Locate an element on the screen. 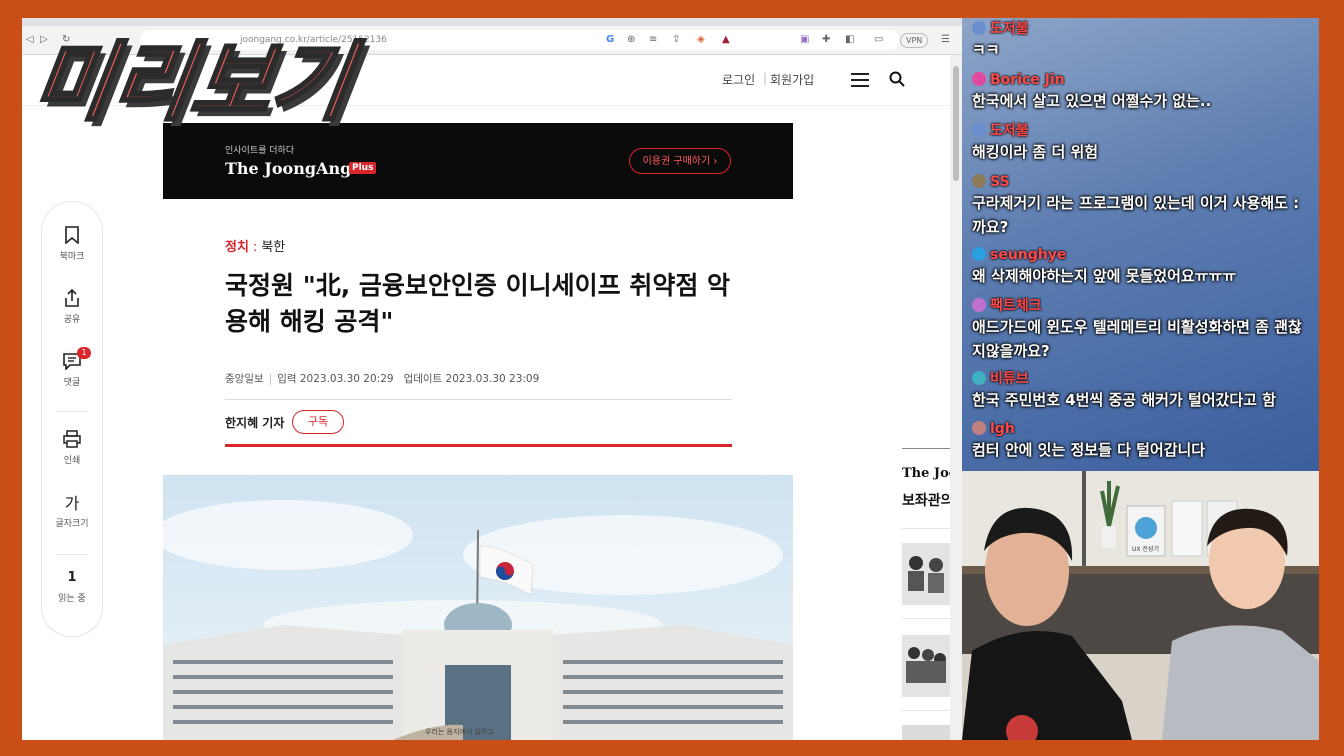  thumbnail-image is located at coordinates (926, 666).